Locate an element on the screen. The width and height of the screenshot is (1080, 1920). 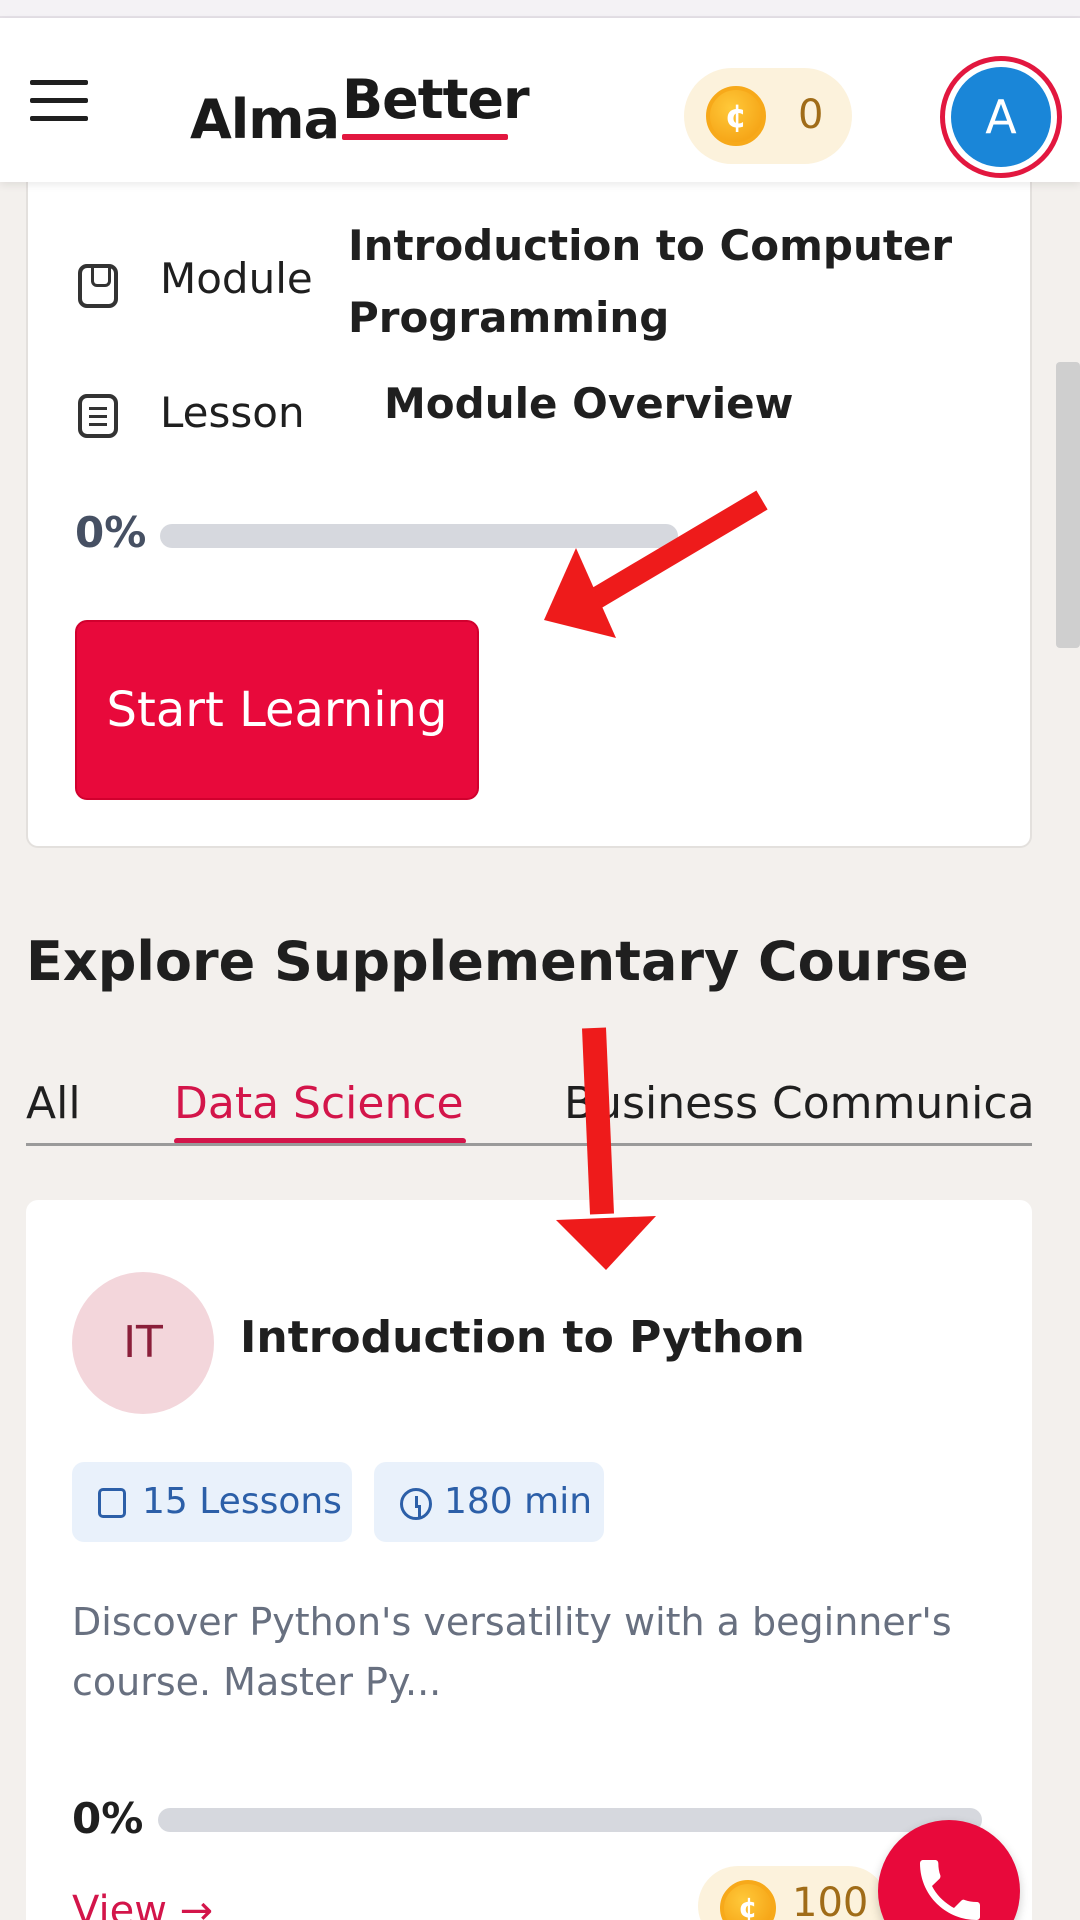
card-progress-bar is located at coordinates (570, 1820).